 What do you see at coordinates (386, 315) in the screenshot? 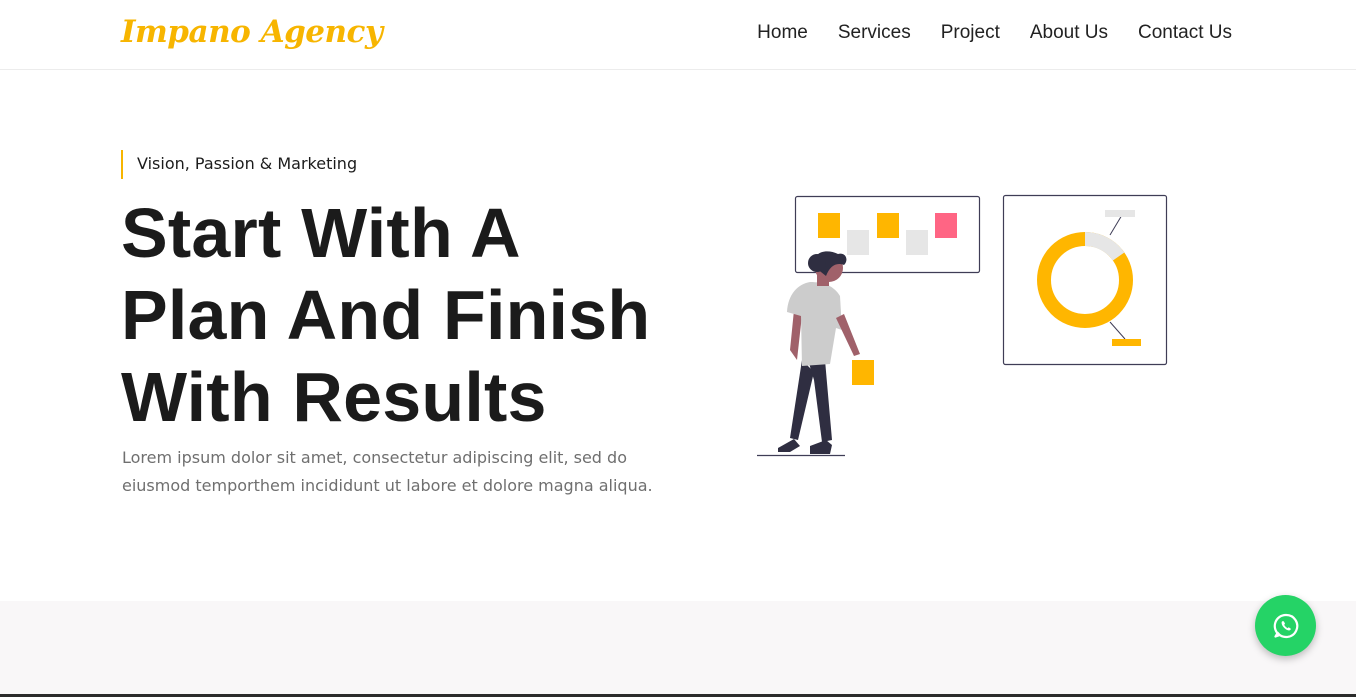
I see `headline-line: Plan And Finish` at bounding box center [386, 315].